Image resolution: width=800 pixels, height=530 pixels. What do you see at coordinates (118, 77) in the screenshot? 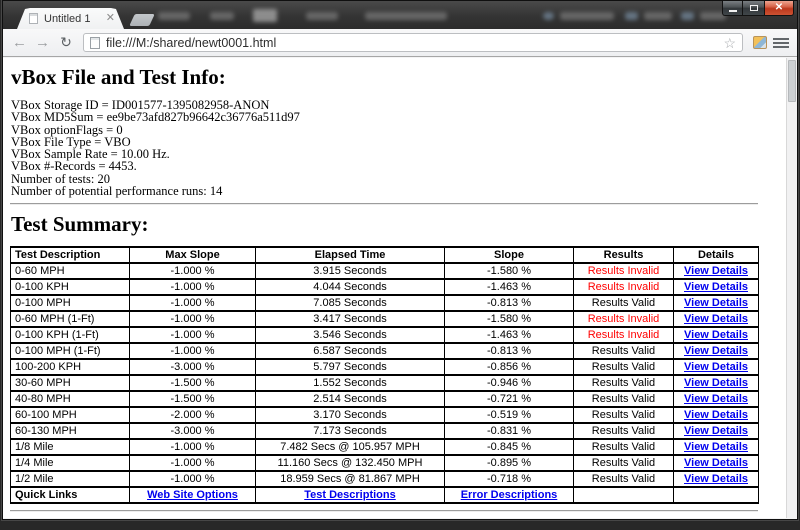
I see `info-heading: vBox File and Test Info:` at bounding box center [118, 77].